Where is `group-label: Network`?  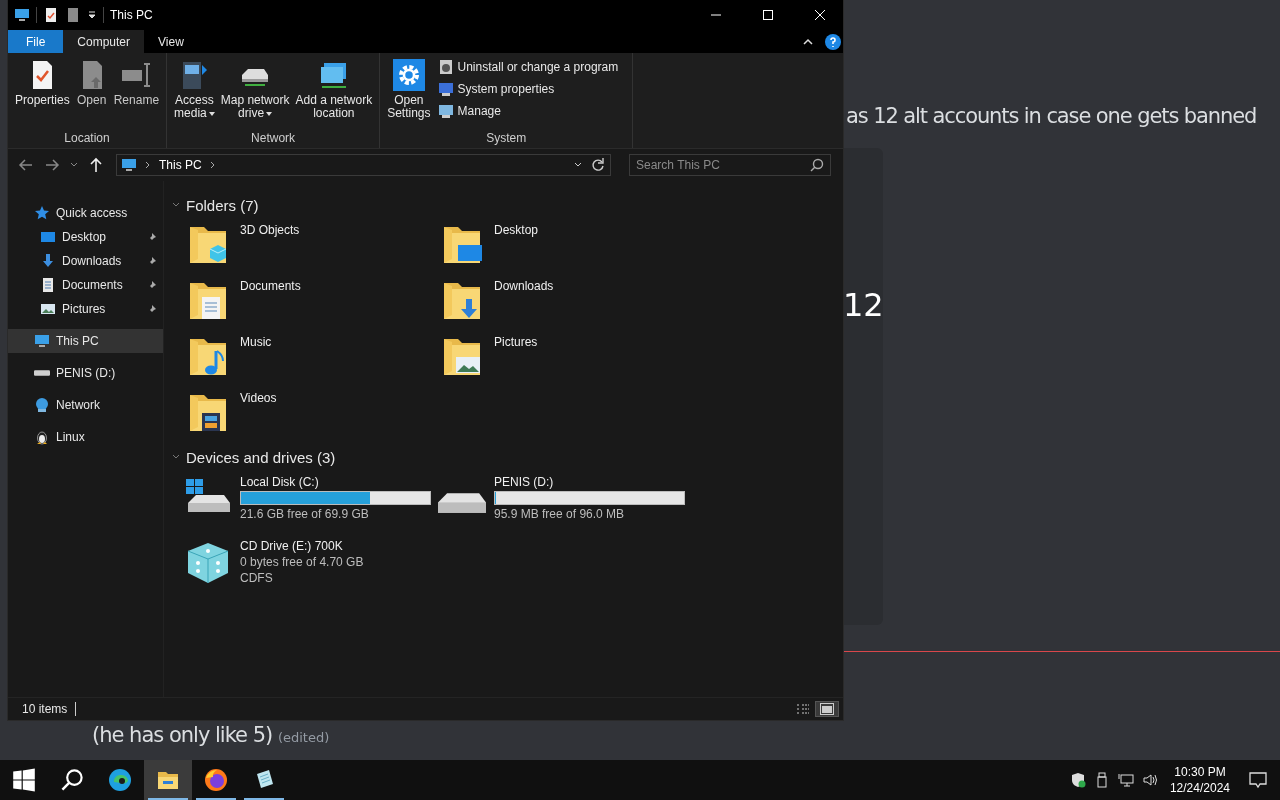
group-label: Network is located at coordinates (273, 138).